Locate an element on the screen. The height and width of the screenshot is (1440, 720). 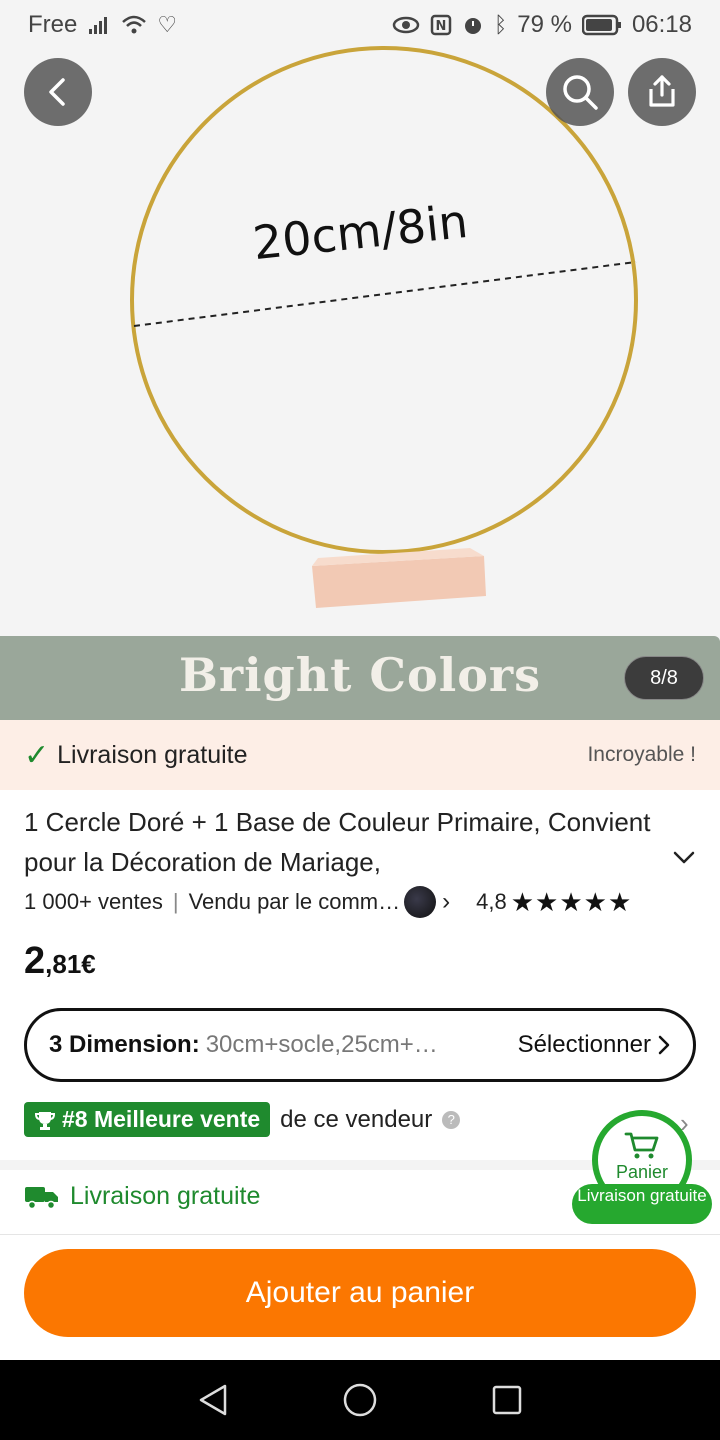
seller-avatar is located at coordinates (420, 902).